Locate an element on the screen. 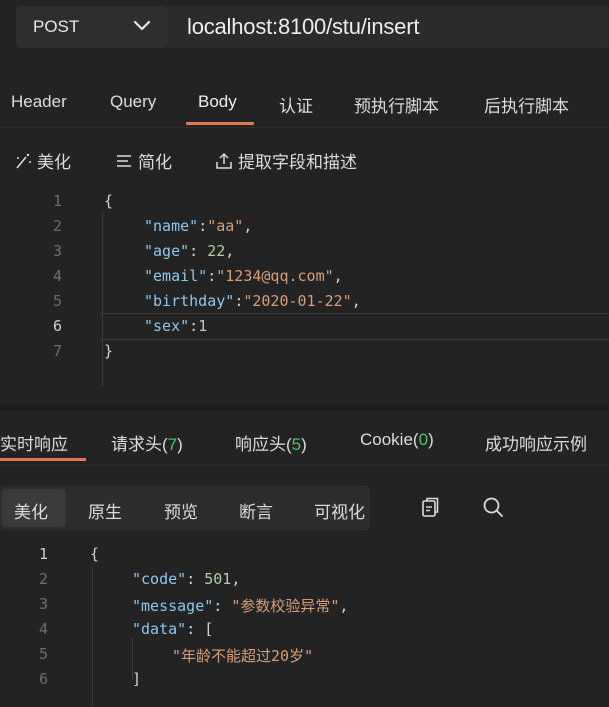 This screenshot has width=609, height=707. response-tabs: 实时响应 请求头(7) 响应头(5) Cookie(0) 成功响应示例 is located at coordinates (304, 439).